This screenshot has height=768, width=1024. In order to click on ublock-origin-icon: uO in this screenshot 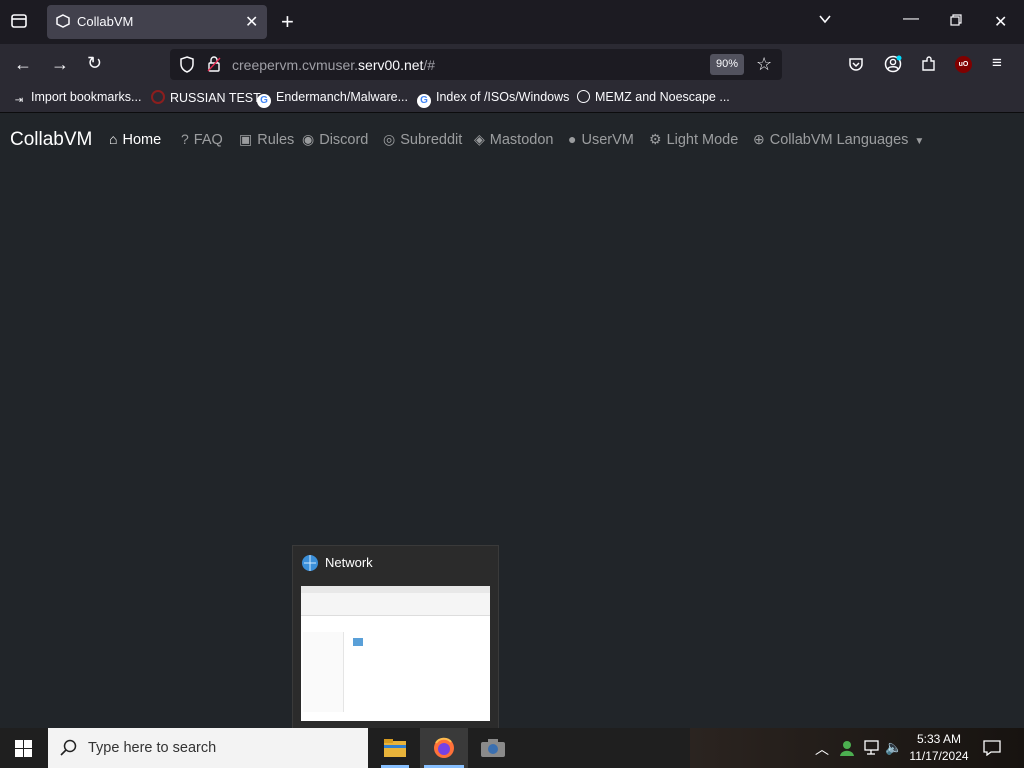, I will do `click(963, 64)`.